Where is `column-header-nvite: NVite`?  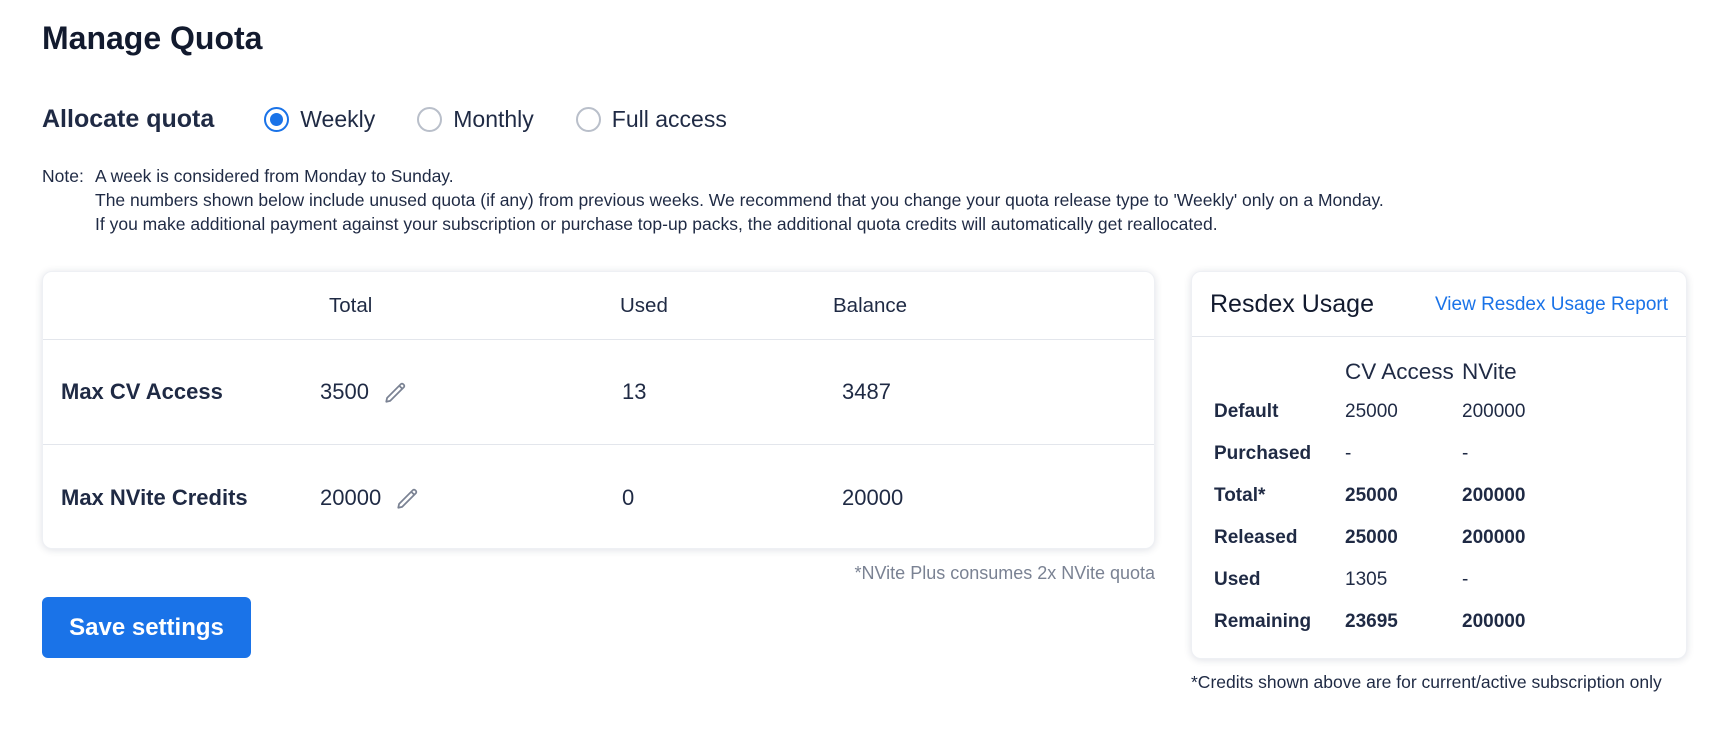
column-header-nvite: NVite is located at coordinates (1489, 371).